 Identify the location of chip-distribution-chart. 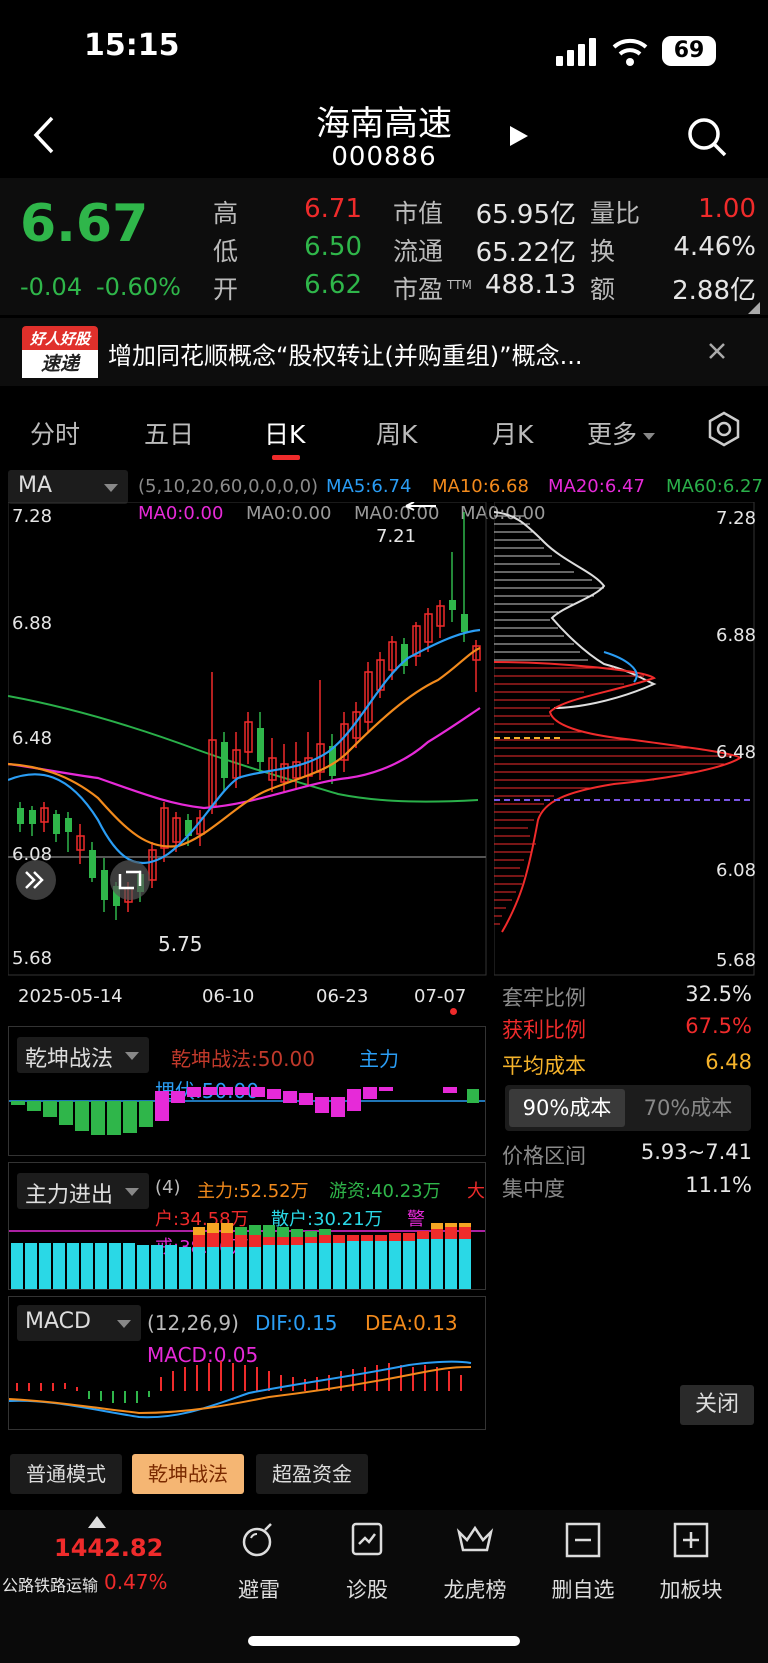
(624, 739).